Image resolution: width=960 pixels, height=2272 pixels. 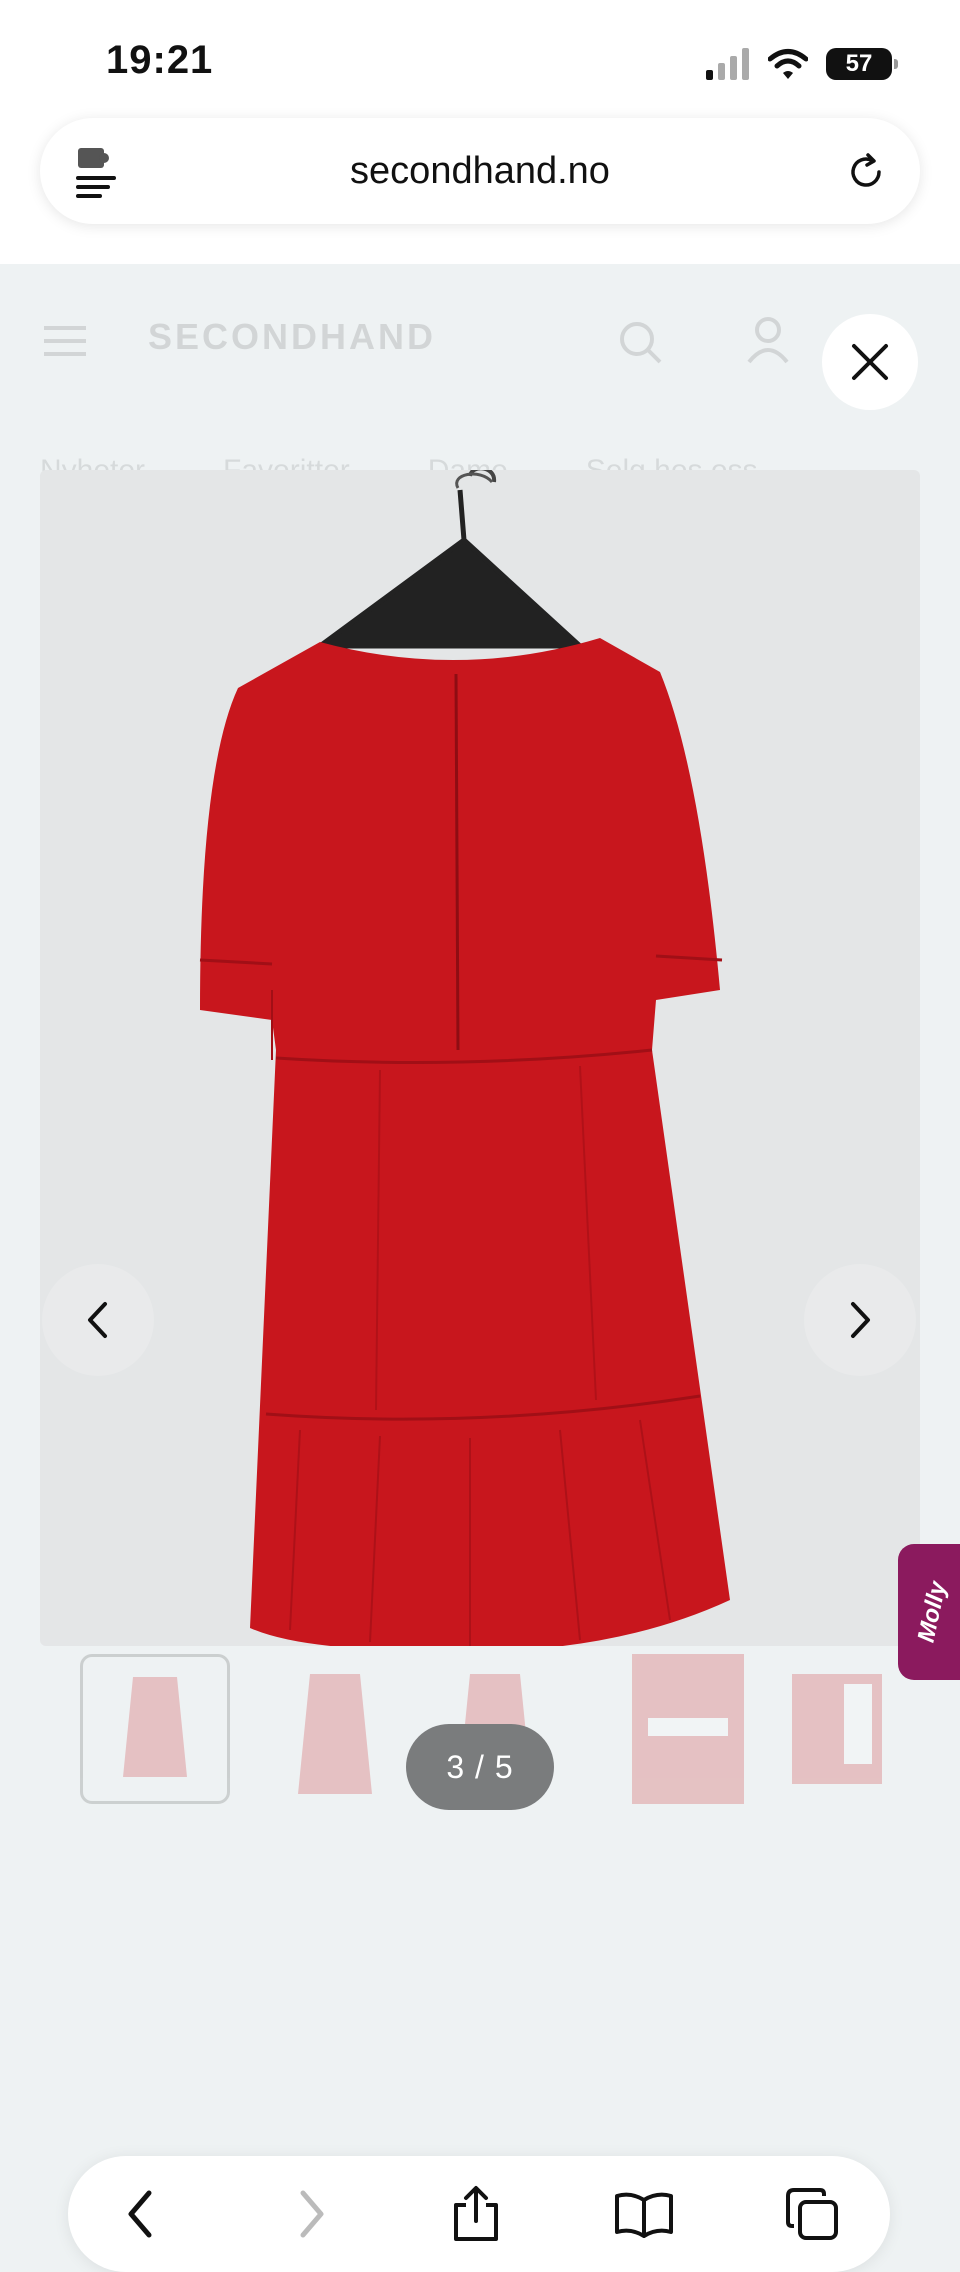 I want to click on close-gallery-button, so click(x=870, y=362).